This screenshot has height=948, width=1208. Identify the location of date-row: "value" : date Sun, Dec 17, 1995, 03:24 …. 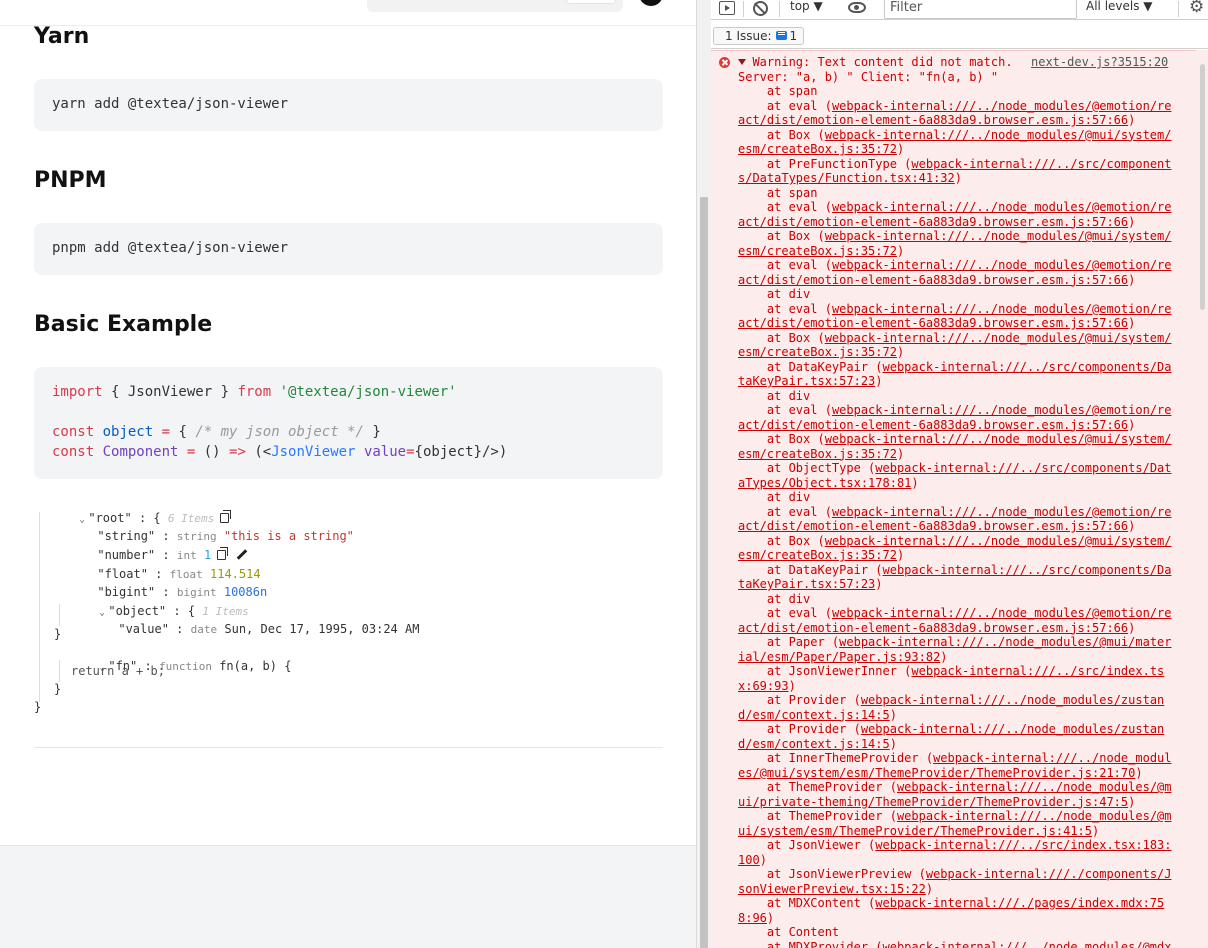
(247, 629).